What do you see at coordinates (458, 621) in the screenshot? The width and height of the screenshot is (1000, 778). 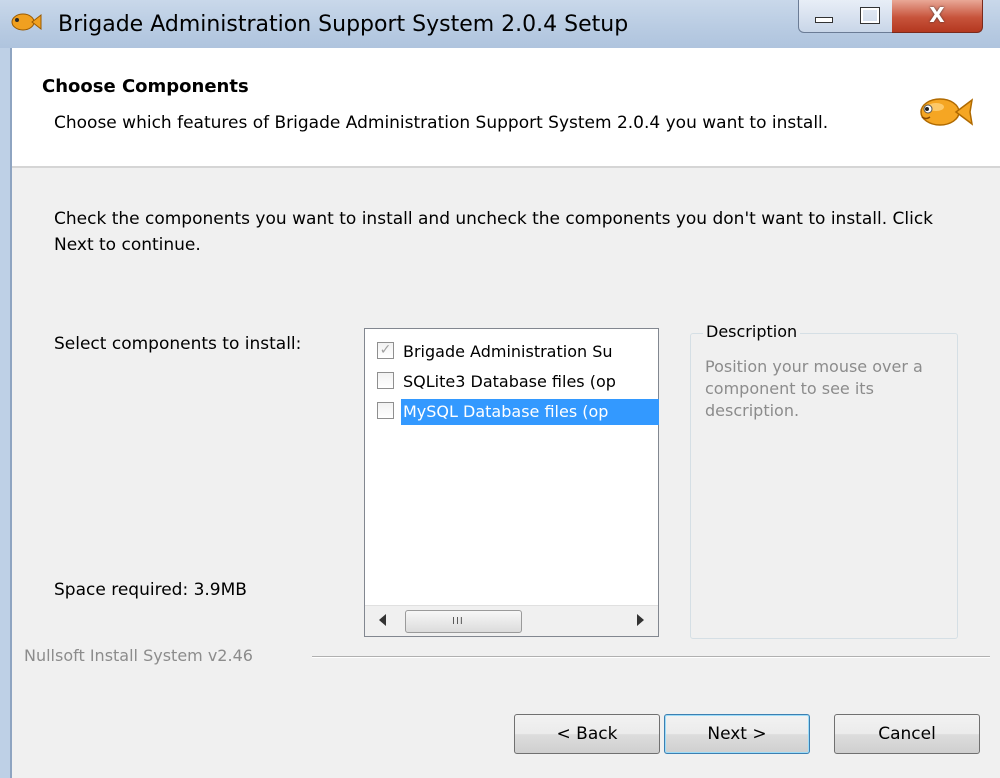 I see `grip-icon: III` at bounding box center [458, 621].